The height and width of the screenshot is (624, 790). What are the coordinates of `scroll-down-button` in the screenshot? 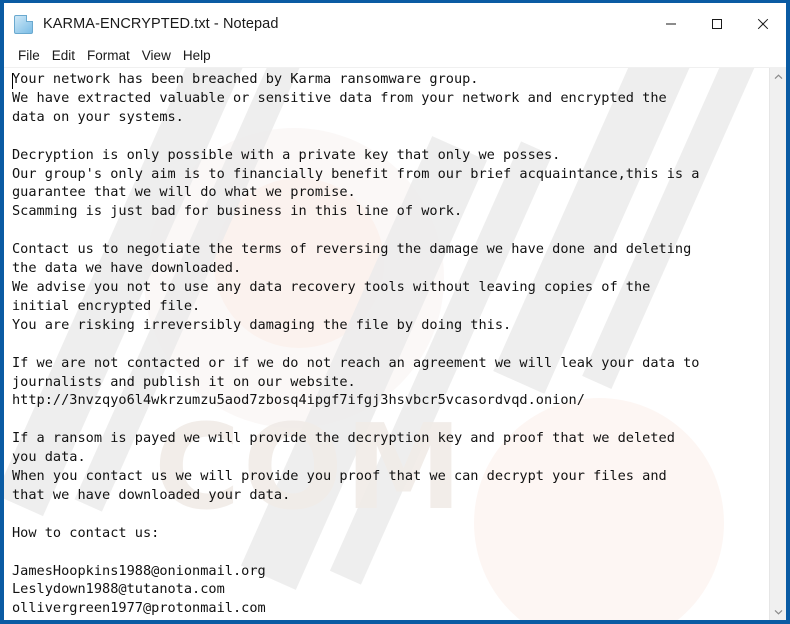 It's located at (778, 611).